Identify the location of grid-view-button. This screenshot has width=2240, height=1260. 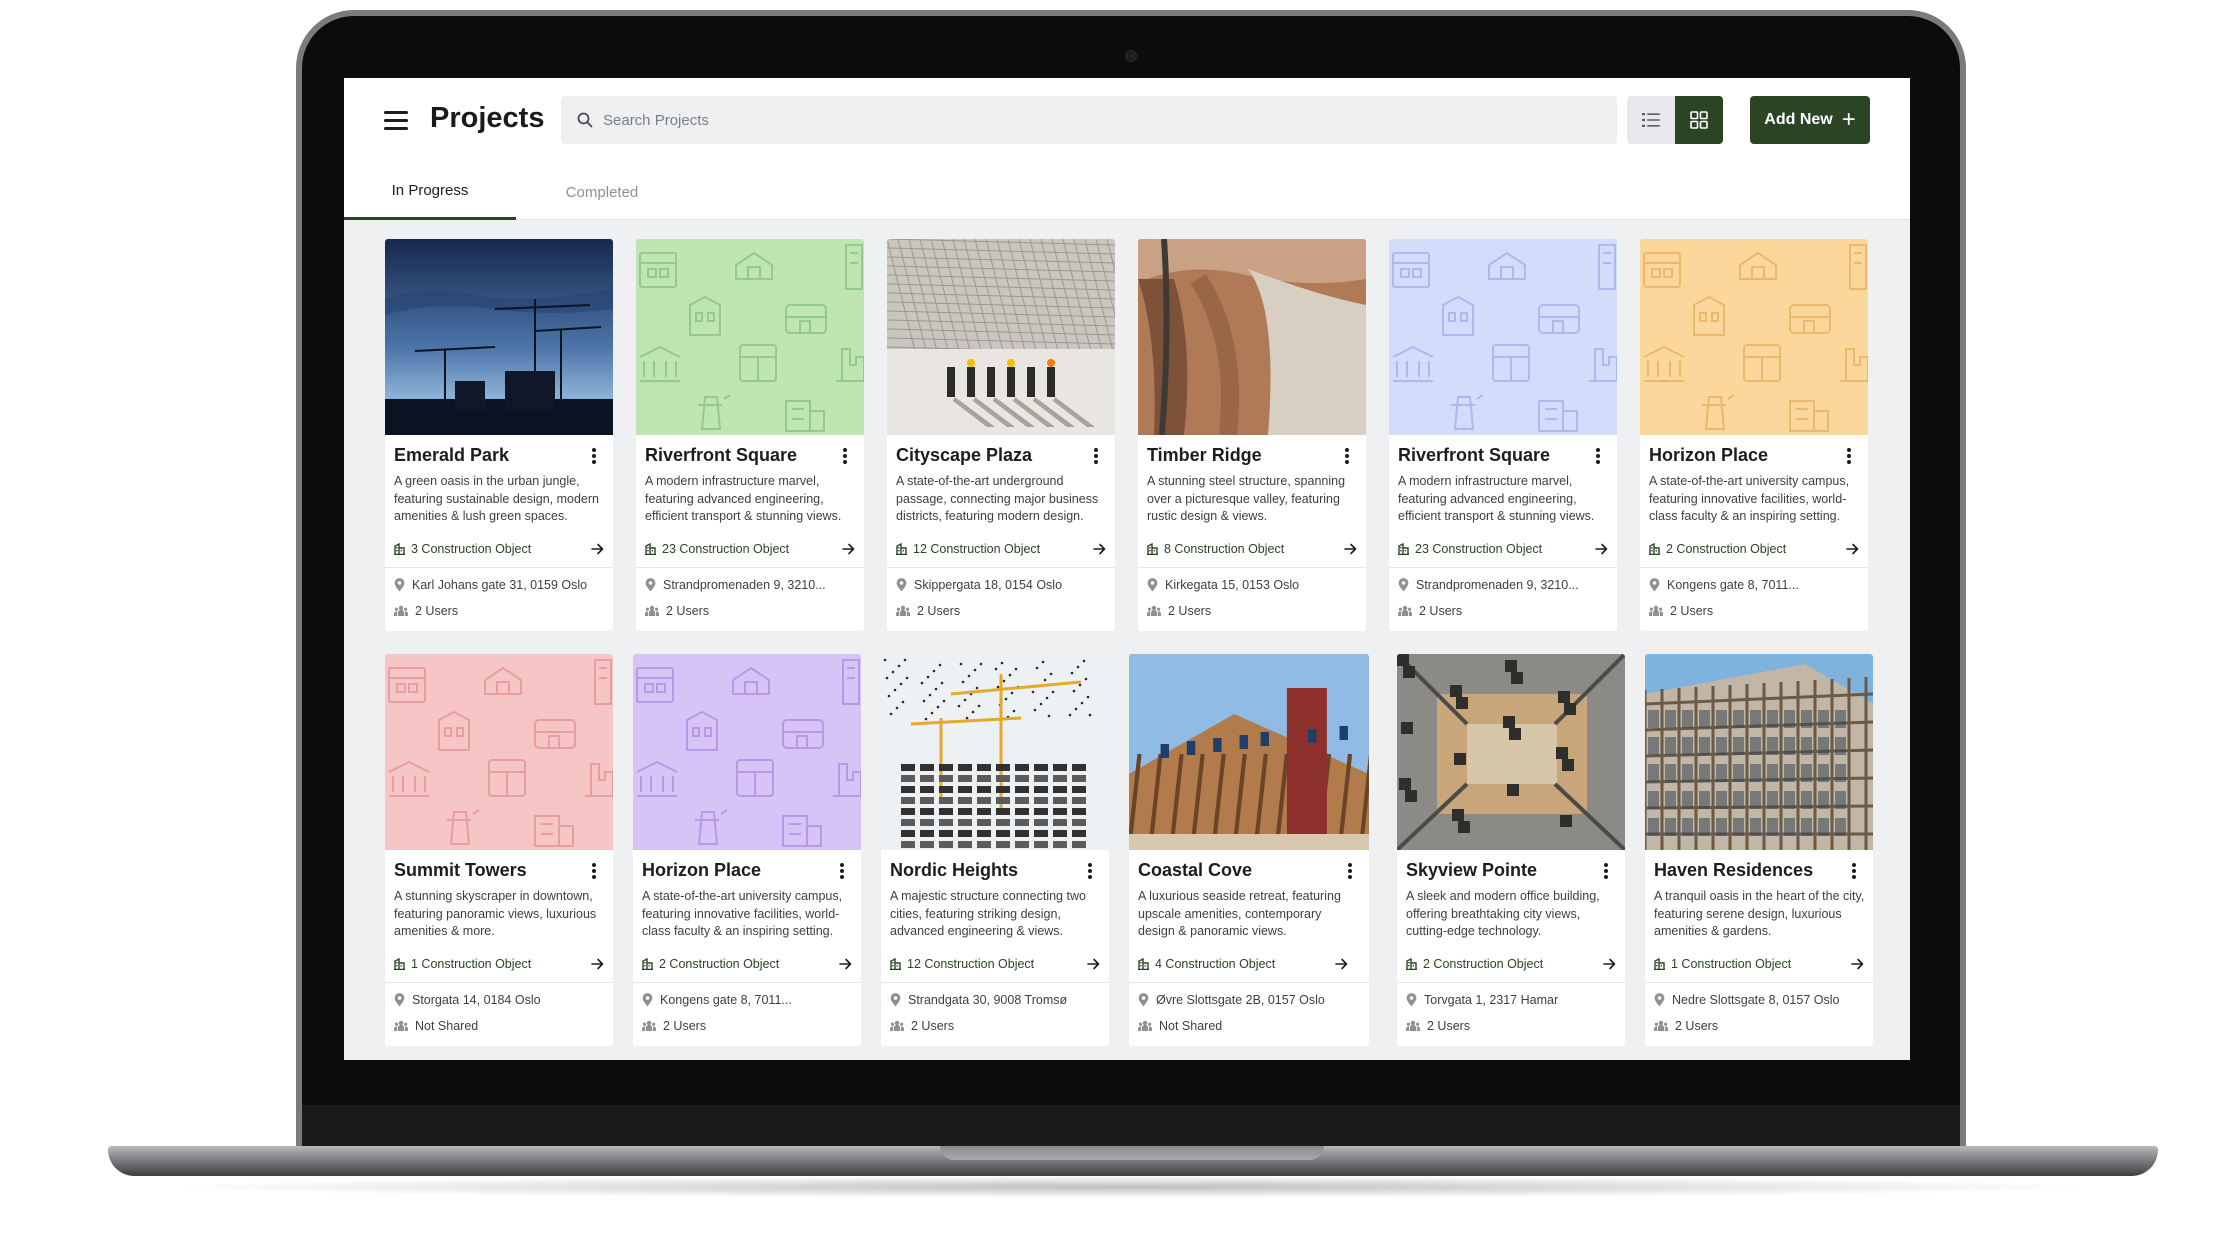
(1699, 120).